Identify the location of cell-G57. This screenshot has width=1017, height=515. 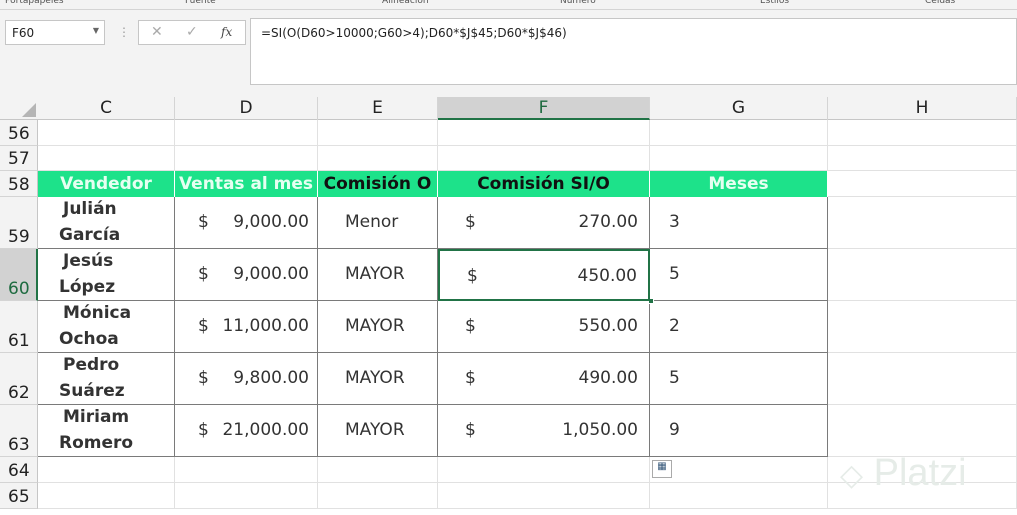
(739, 158).